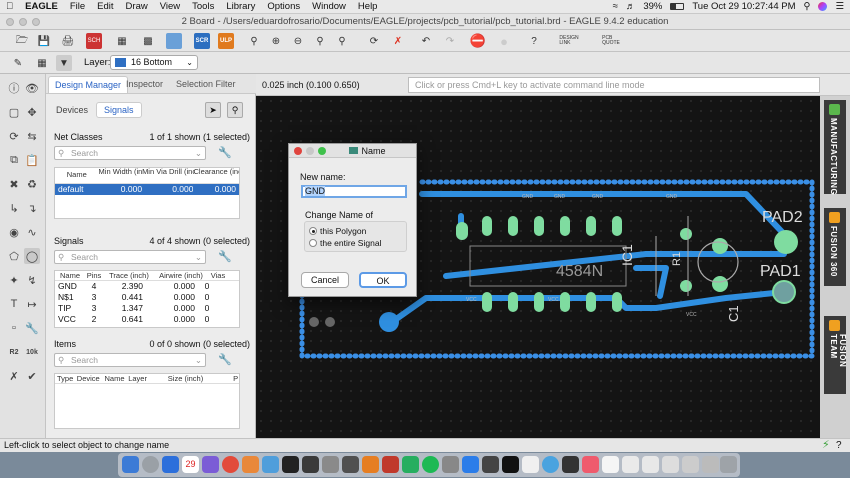 This screenshot has height=478, width=850. I want to click on save-icon: 💾, so click(44, 41).